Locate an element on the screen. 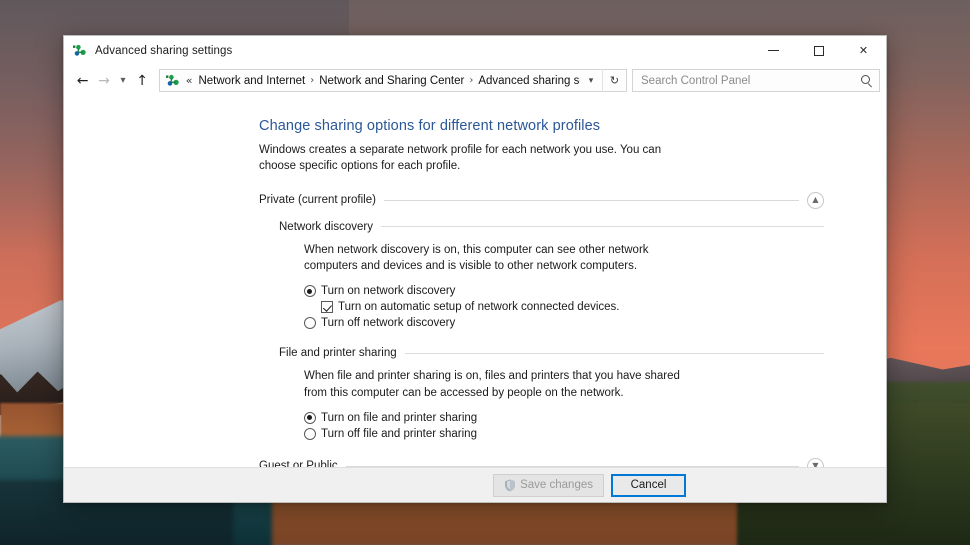 The image size is (970, 545). up-arrow-icon: ↑ is located at coordinates (141, 80).